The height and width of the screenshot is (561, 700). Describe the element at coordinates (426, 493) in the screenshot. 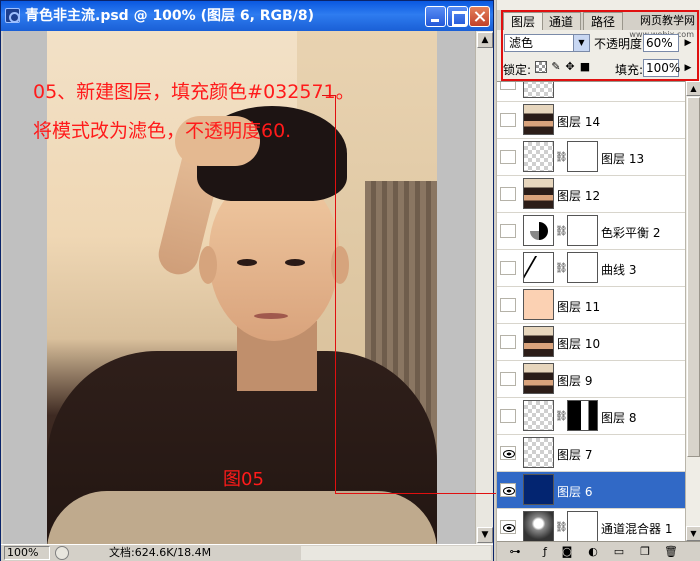

I see `callout-line-h-bottom` at that location.